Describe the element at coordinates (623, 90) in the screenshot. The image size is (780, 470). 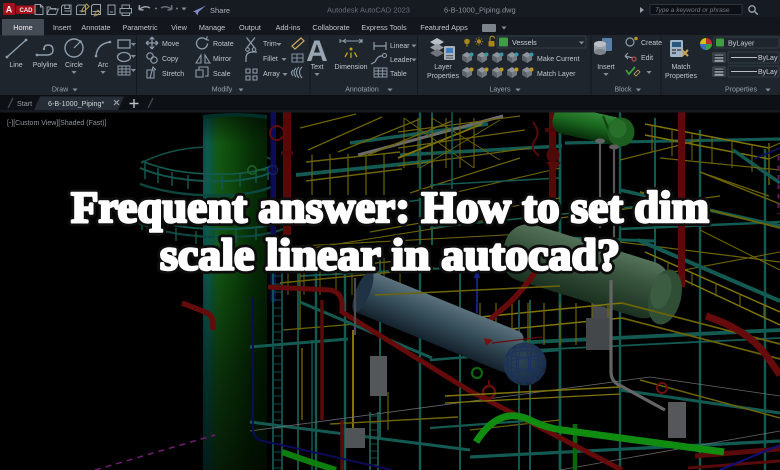
I see `svg-text: Block` at that location.